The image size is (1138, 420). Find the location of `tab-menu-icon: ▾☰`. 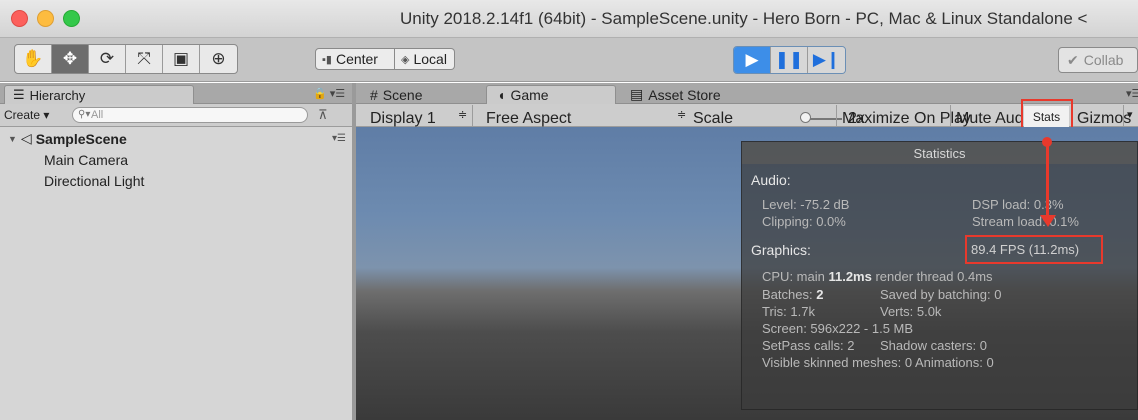

tab-menu-icon: ▾☰ is located at coordinates (1132, 93).